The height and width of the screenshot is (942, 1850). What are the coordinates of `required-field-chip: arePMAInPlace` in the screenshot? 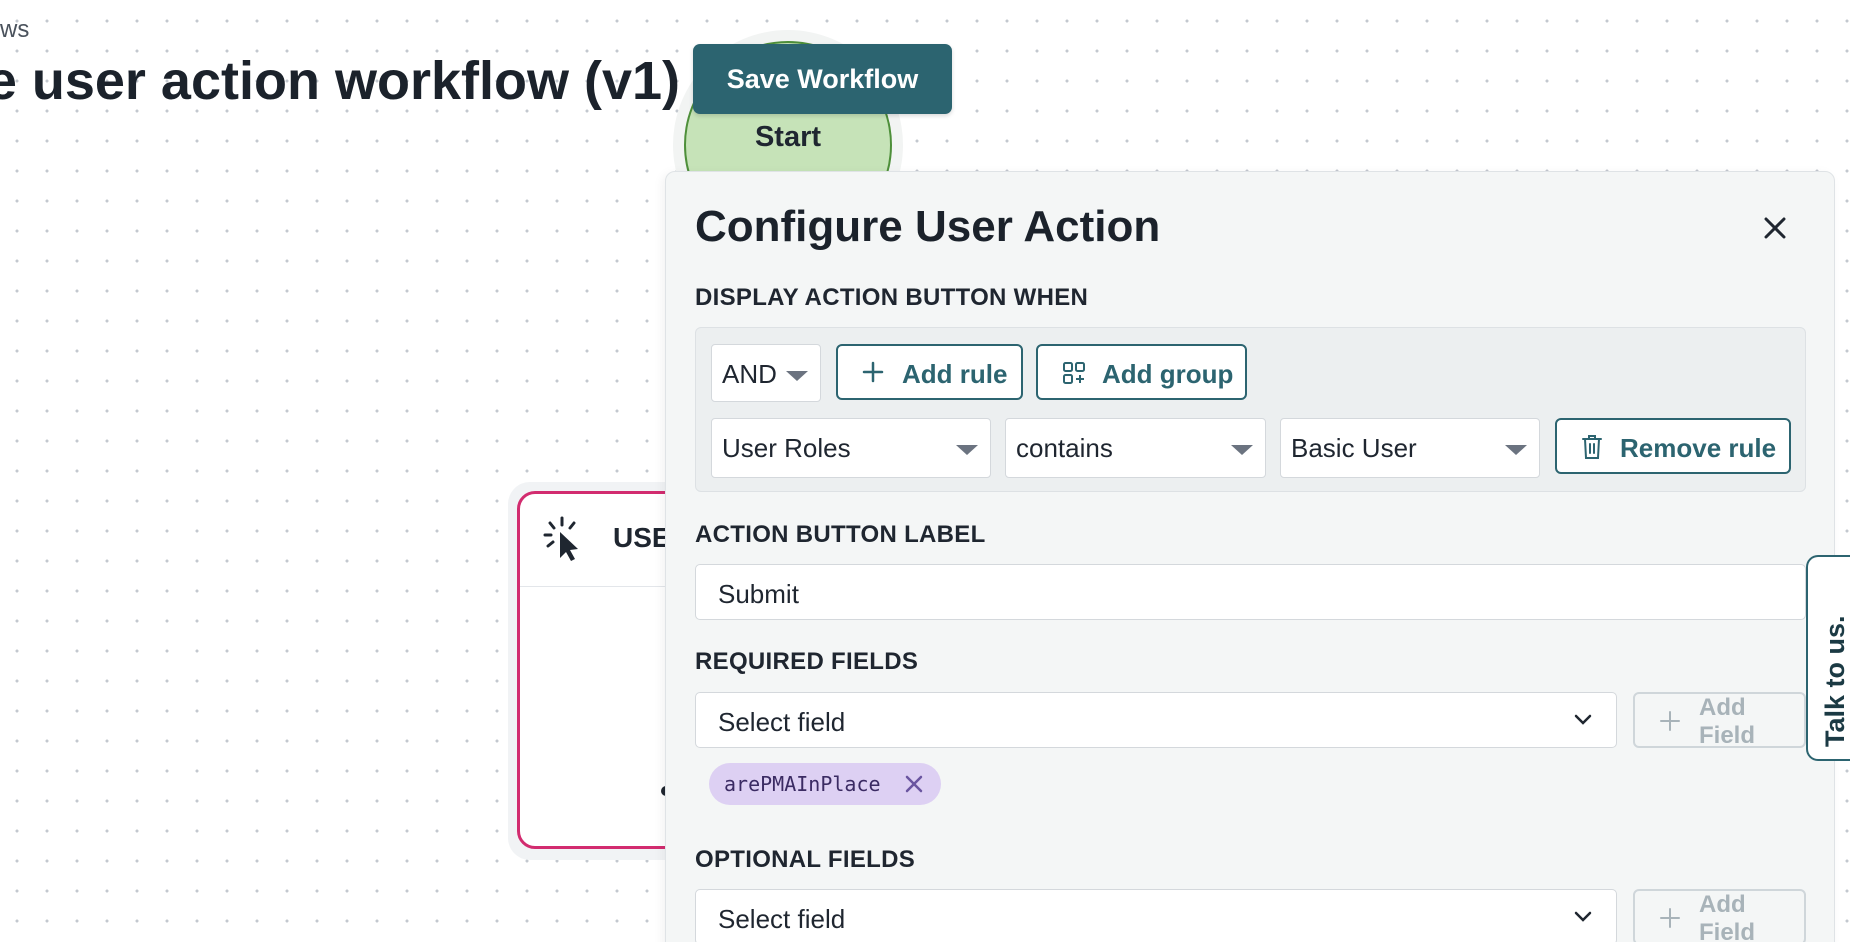 It's located at (825, 784).